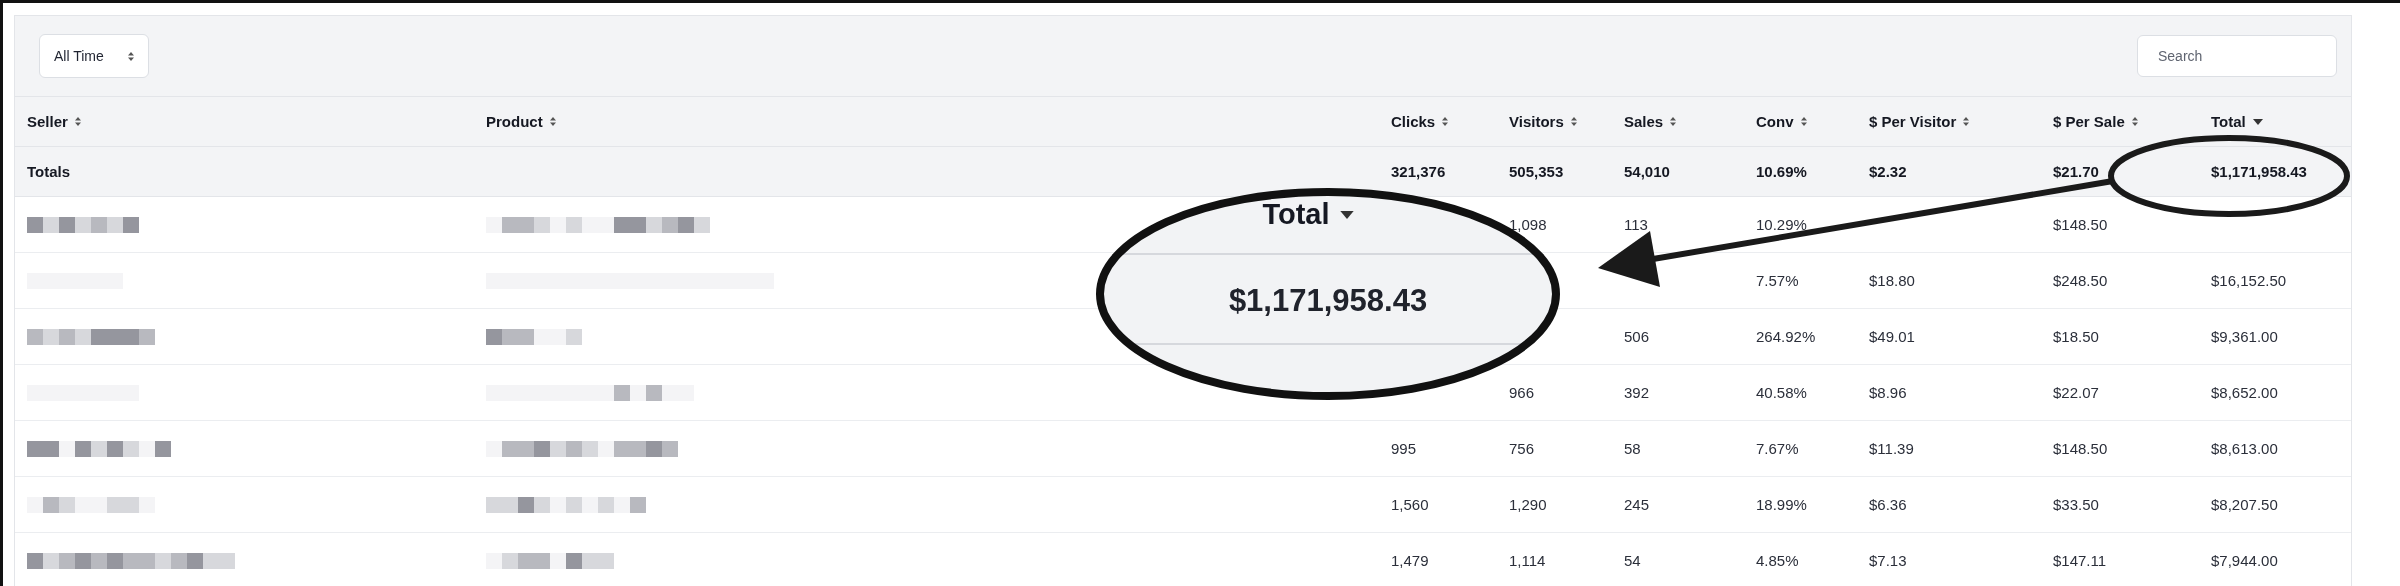 This screenshot has width=2400, height=586. Describe the element at coordinates (1404, 448) in the screenshot. I see `table-cell: 995` at that location.